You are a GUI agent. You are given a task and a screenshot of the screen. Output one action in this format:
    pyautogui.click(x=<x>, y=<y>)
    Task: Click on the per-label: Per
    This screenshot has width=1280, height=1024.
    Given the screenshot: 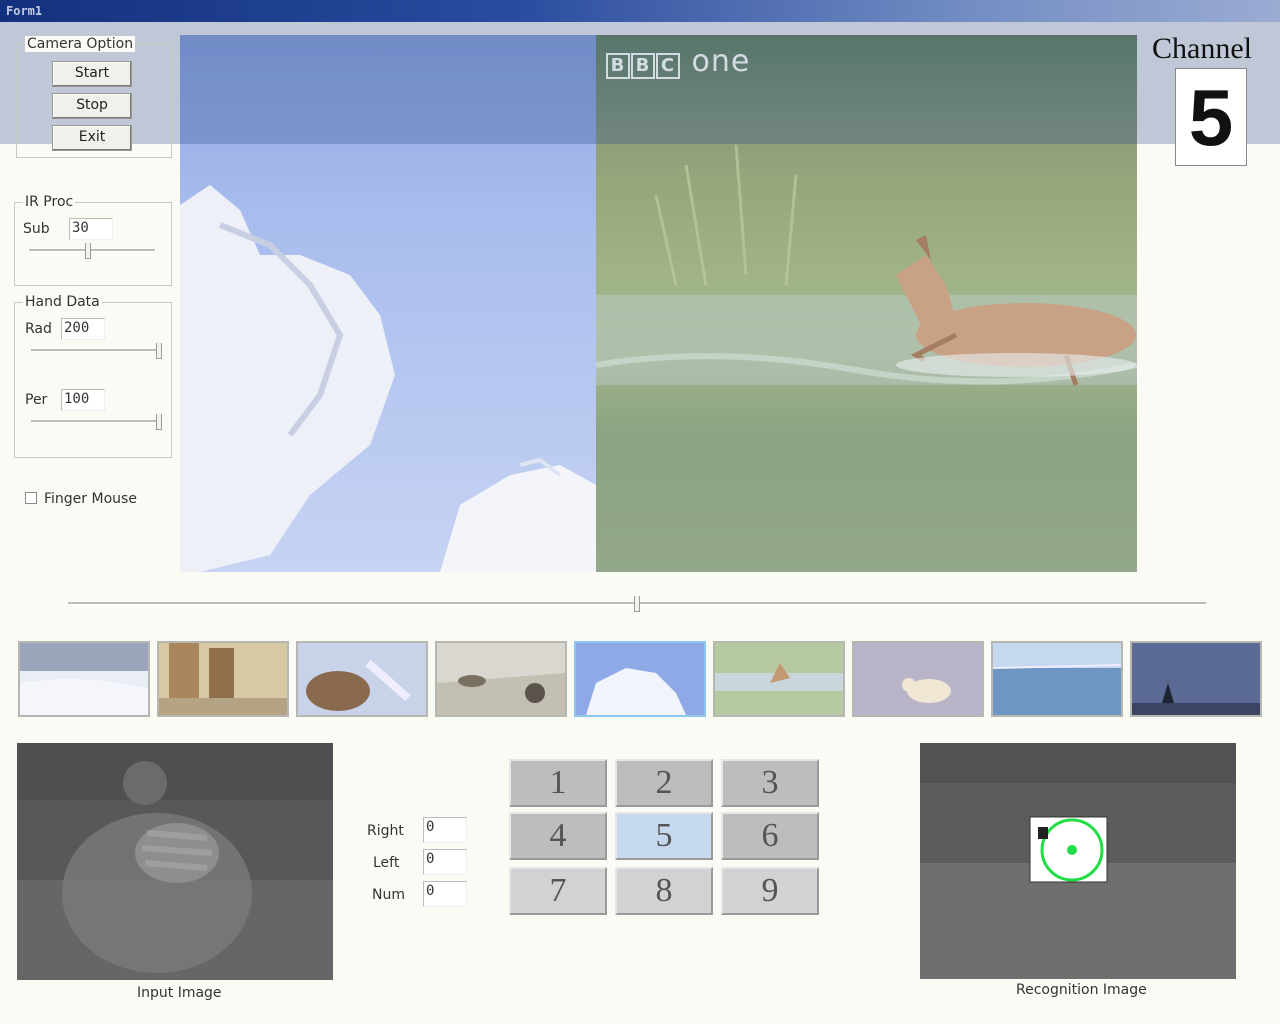 What is the action you would take?
    pyautogui.click(x=36, y=400)
    